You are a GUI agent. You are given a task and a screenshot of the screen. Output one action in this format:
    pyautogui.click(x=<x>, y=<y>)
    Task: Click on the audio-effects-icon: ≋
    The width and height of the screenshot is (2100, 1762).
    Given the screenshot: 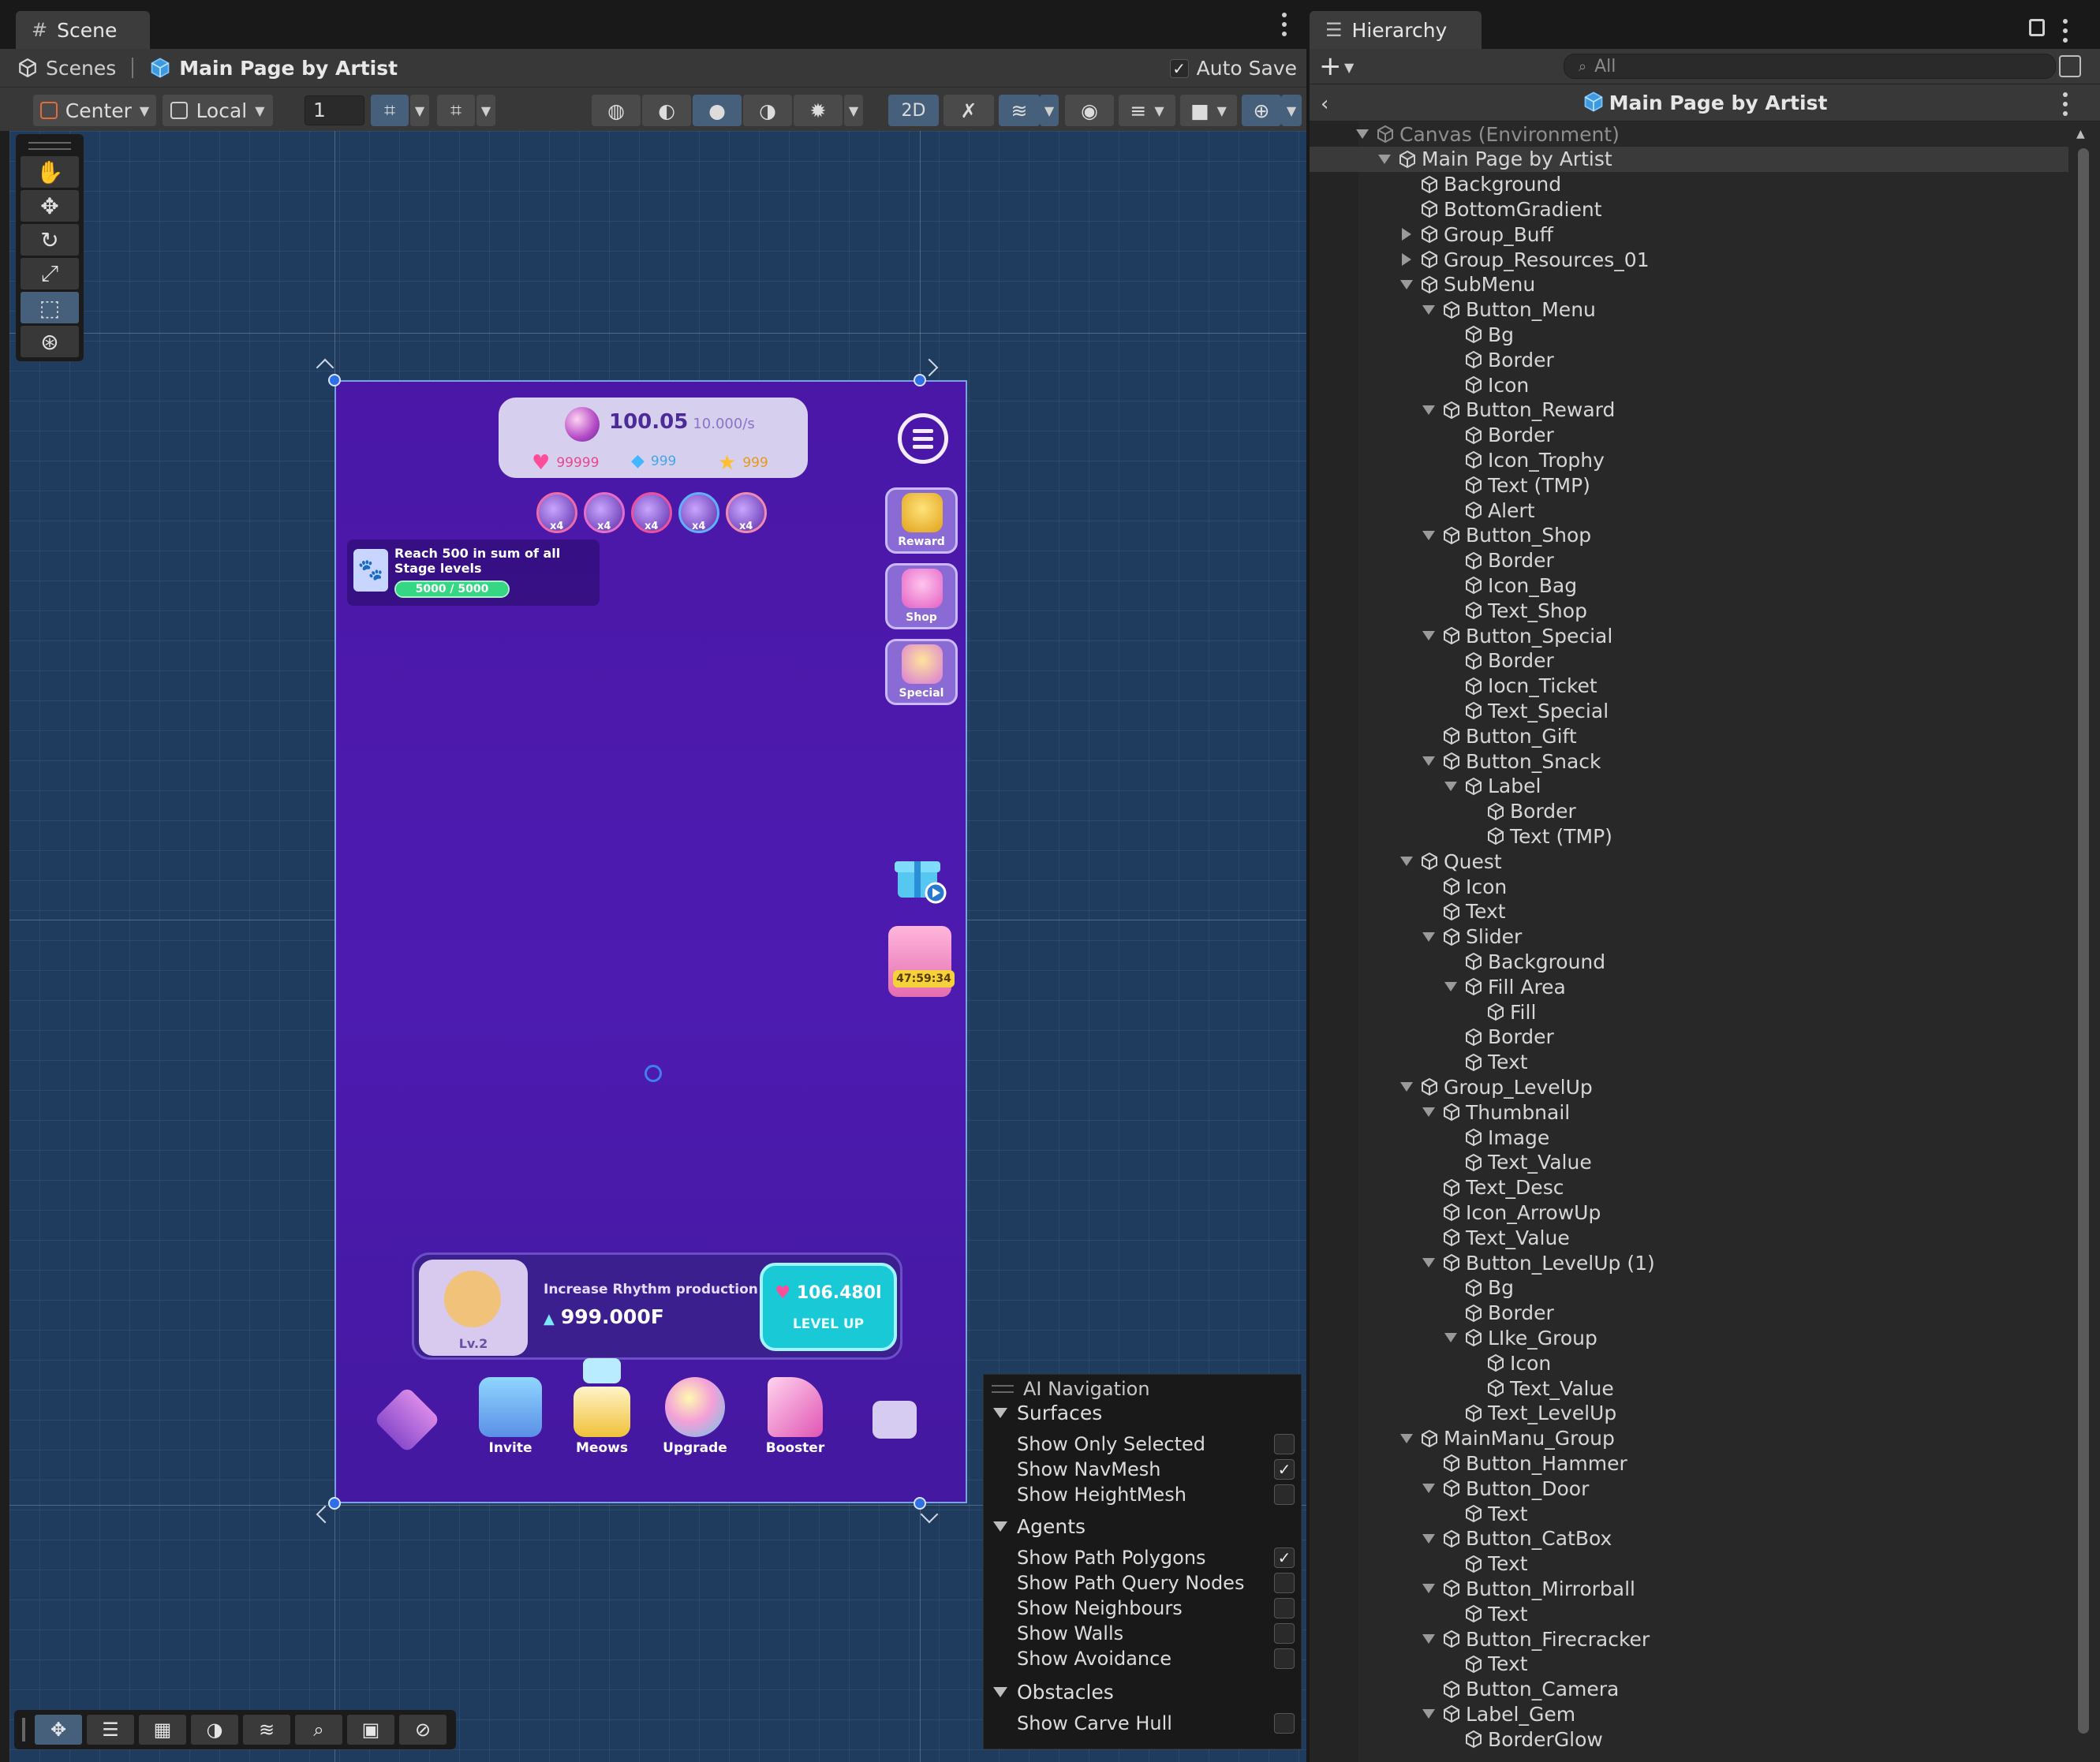 What is the action you would take?
    pyautogui.click(x=1019, y=110)
    